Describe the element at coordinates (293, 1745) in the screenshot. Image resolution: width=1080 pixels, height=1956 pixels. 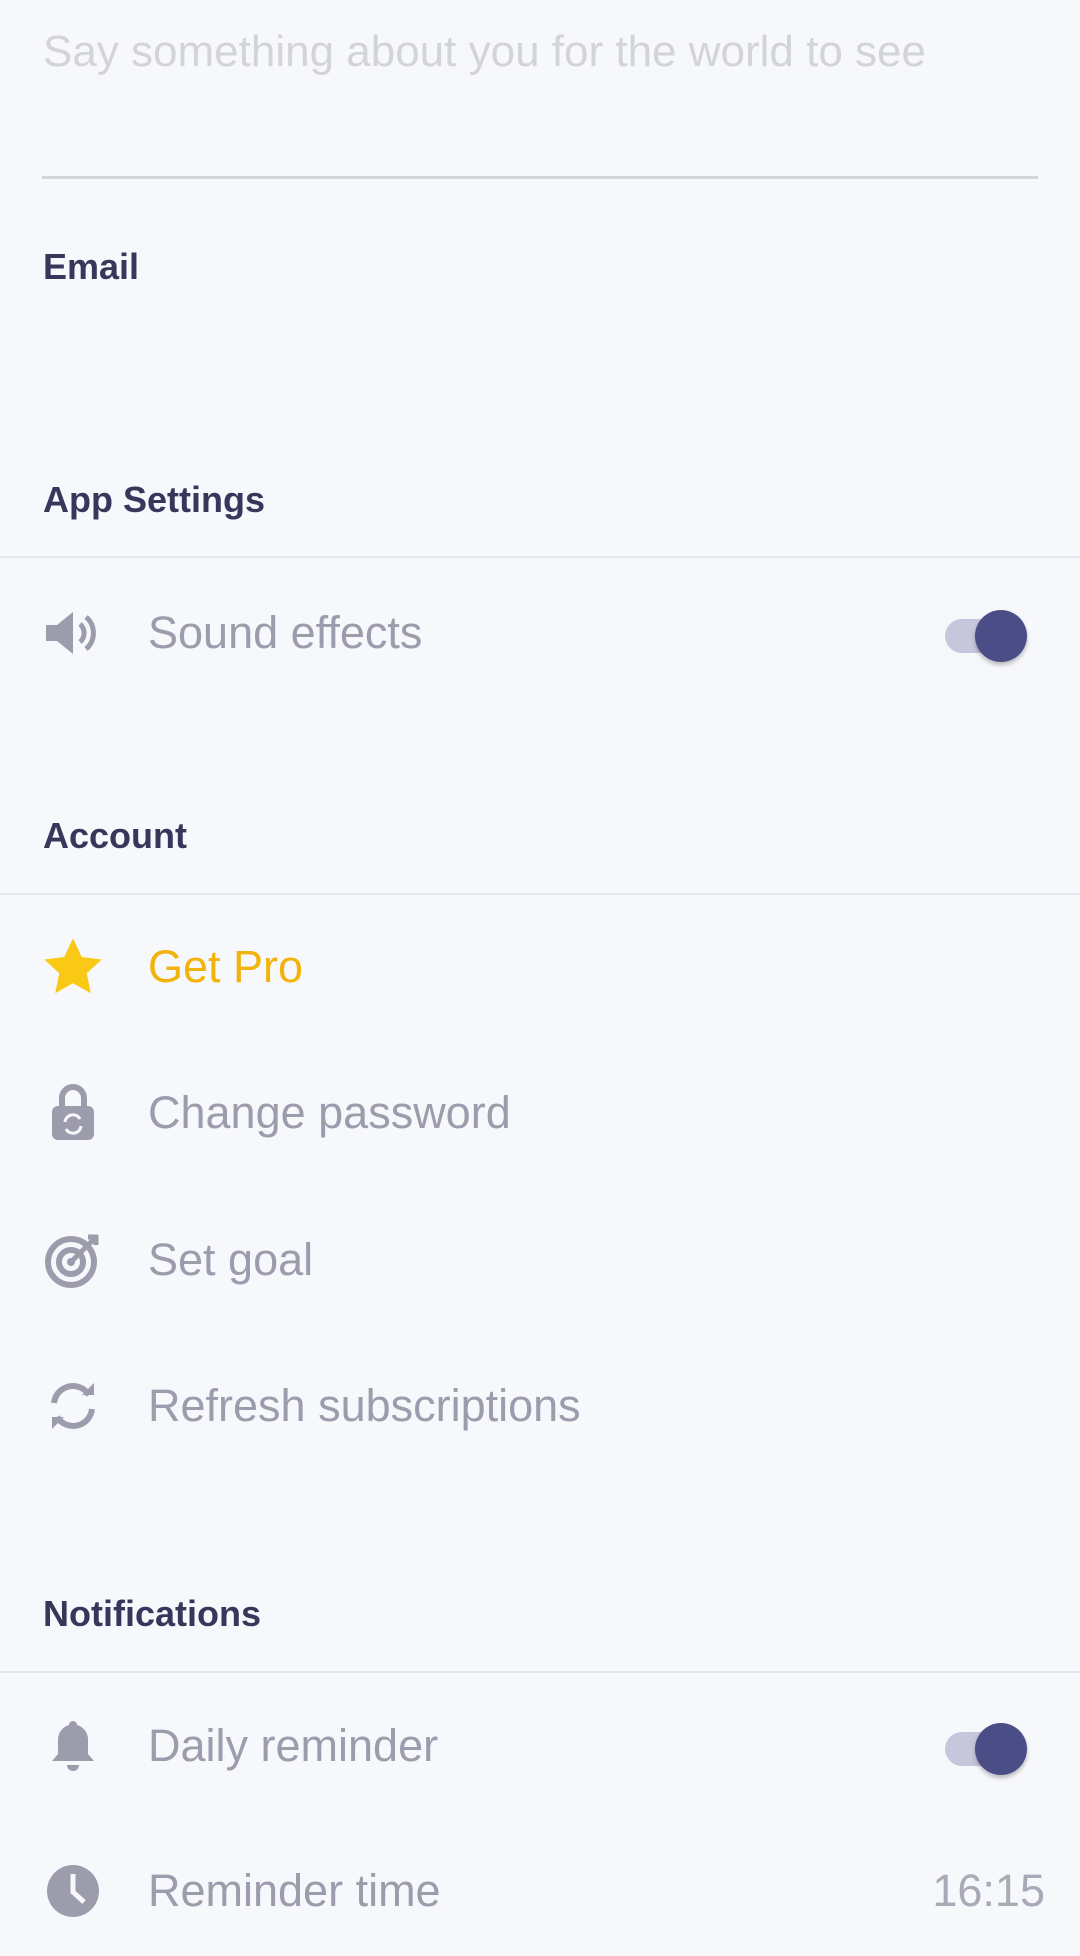
I see `daily-reminder-label: Daily reminder` at that location.